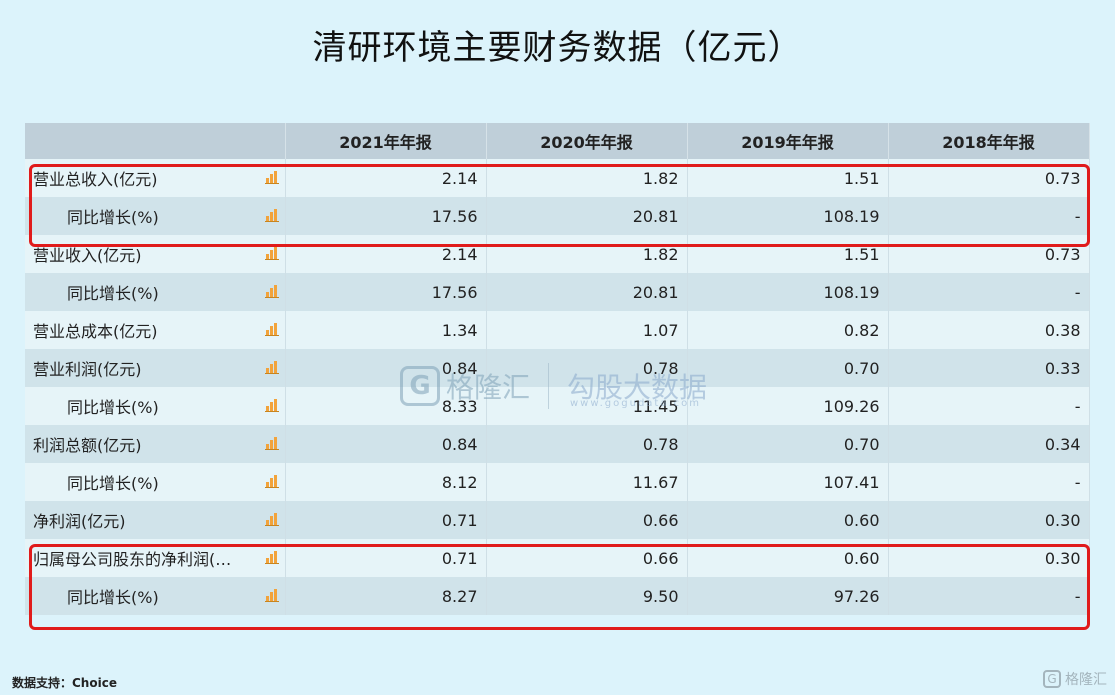 Image resolution: width=1115 pixels, height=695 pixels. What do you see at coordinates (788, 292) in the screenshot?
I see `value-cell: 108.19` at bounding box center [788, 292].